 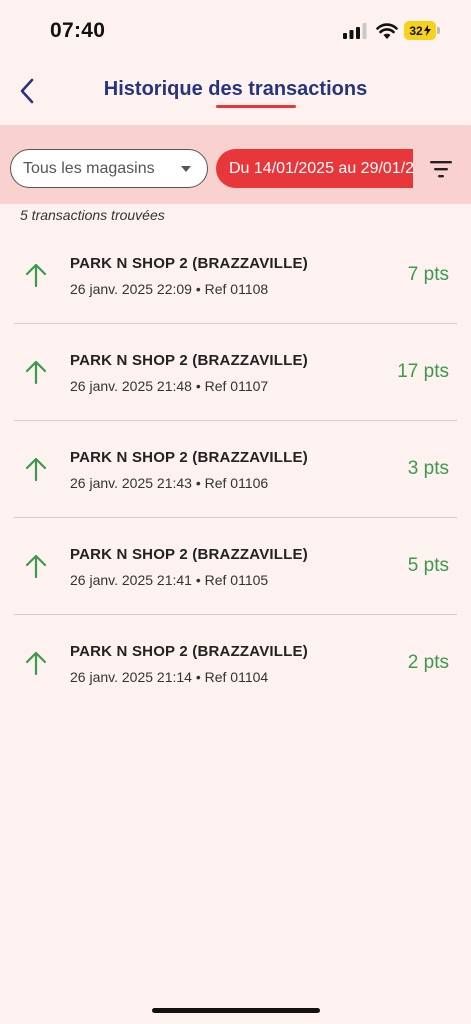 I want to click on store-select-value: Tous les magasins, so click(x=89, y=168).